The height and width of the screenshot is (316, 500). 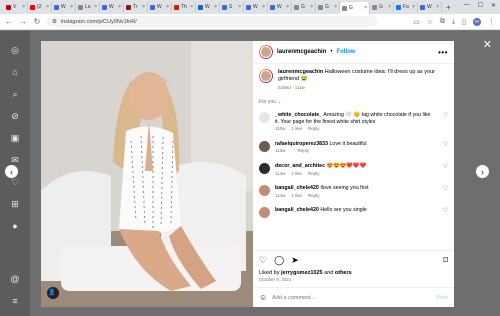 What do you see at coordinates (353, 102) in the screenshot?
I see `for-you-dropdown: For you ⌄` at bounding box center [353, 102].